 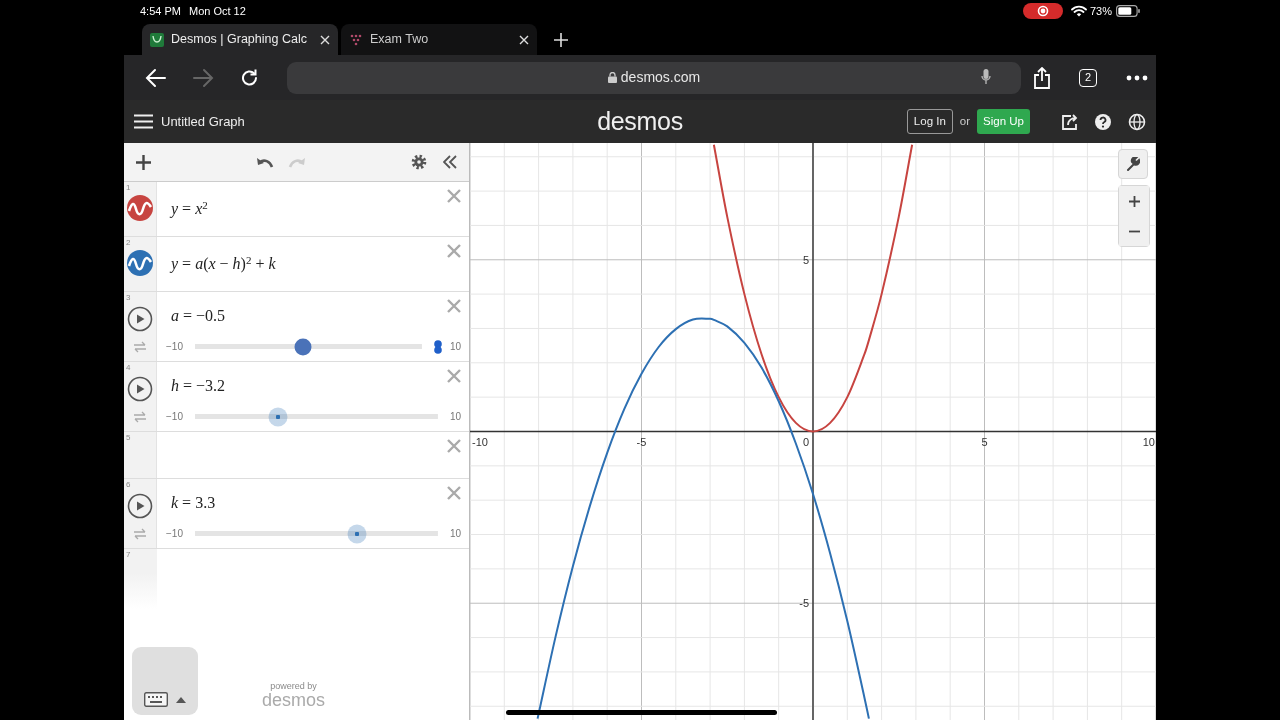 I want to click on math-expression: y = x$^{2}$, so click(x=316, y=209).